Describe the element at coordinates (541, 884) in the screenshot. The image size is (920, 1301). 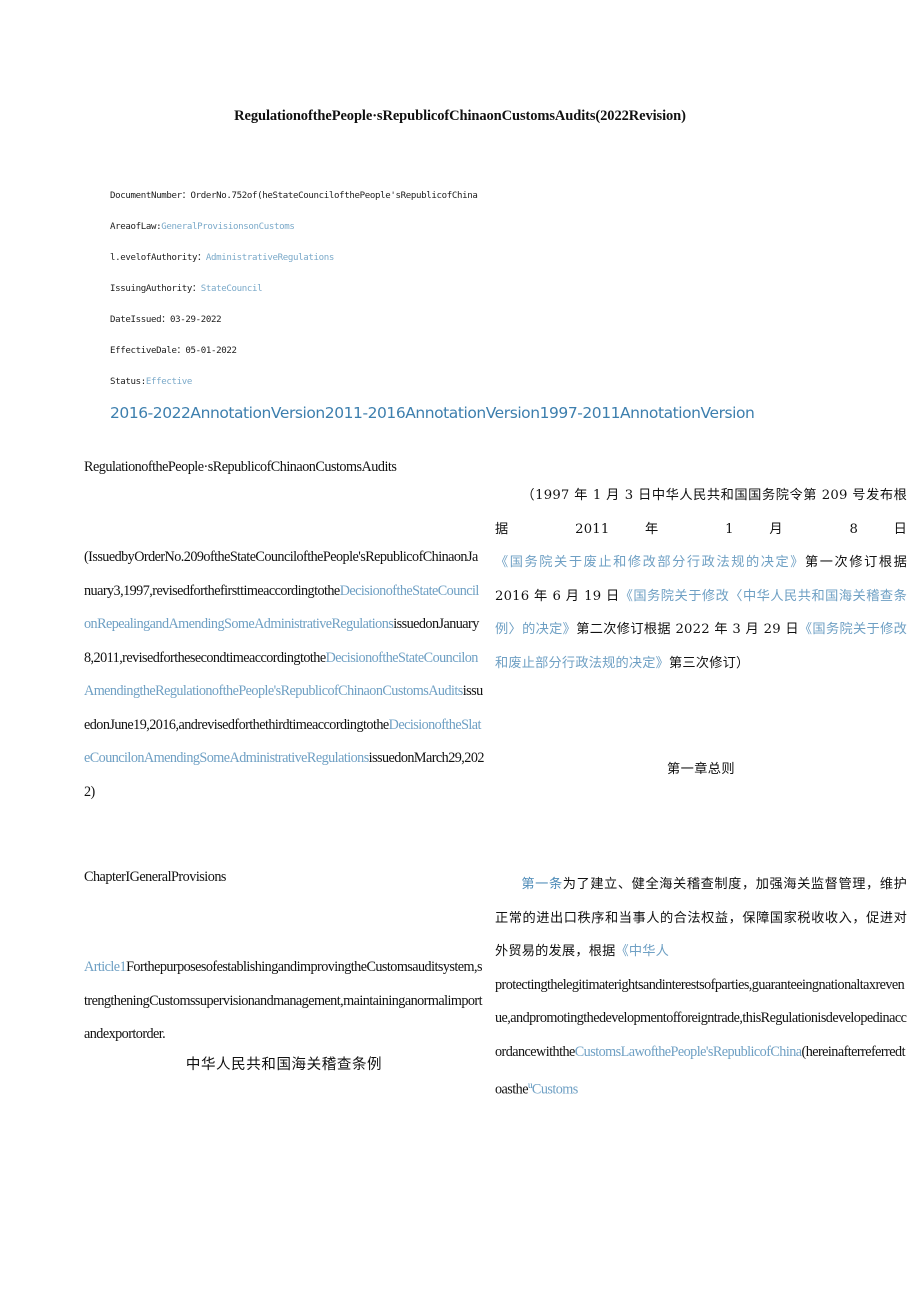
I see `article-1-zh-link: 第一条` at that location.